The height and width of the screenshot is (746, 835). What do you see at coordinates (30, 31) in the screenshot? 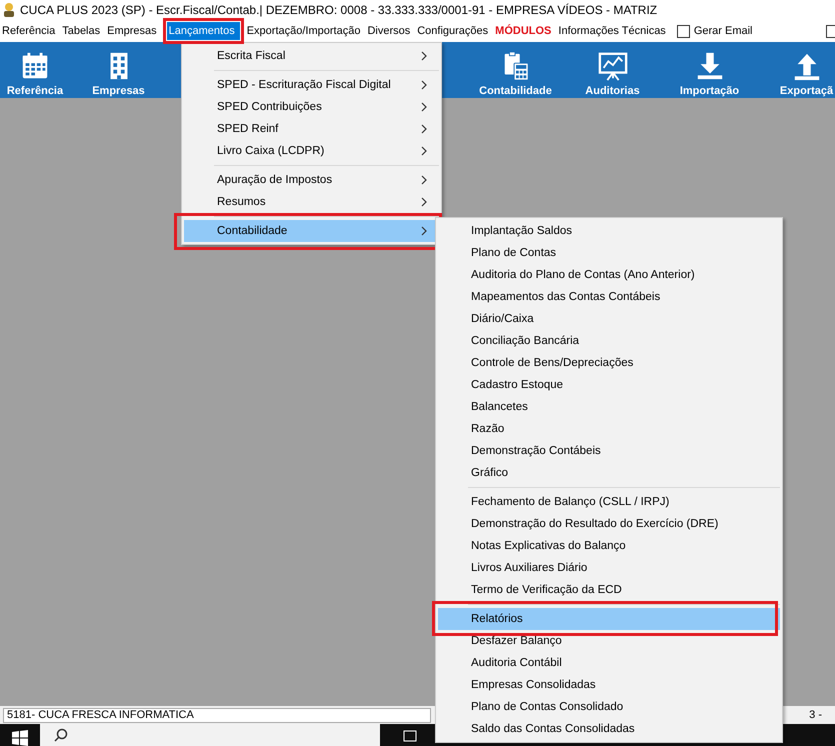
I see `menu-item: Referência` at bounding box center [30, 31].